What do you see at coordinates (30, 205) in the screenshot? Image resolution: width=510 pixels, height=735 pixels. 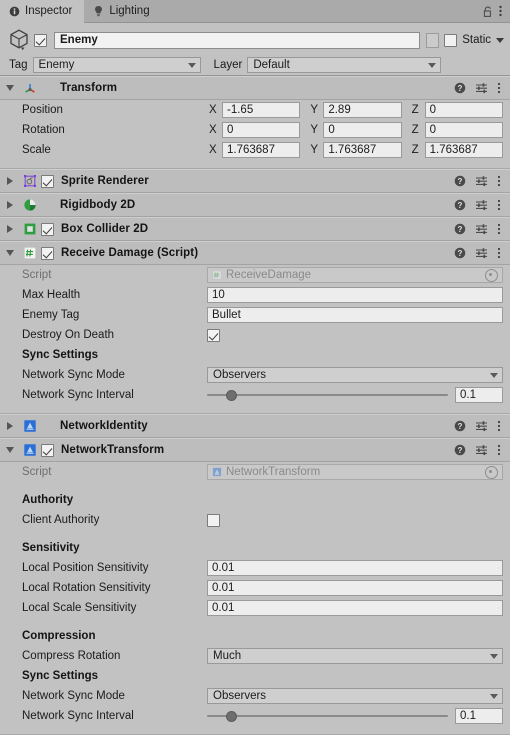 I see `rigidbody-2d-icon` at bounding box center [30, 205].